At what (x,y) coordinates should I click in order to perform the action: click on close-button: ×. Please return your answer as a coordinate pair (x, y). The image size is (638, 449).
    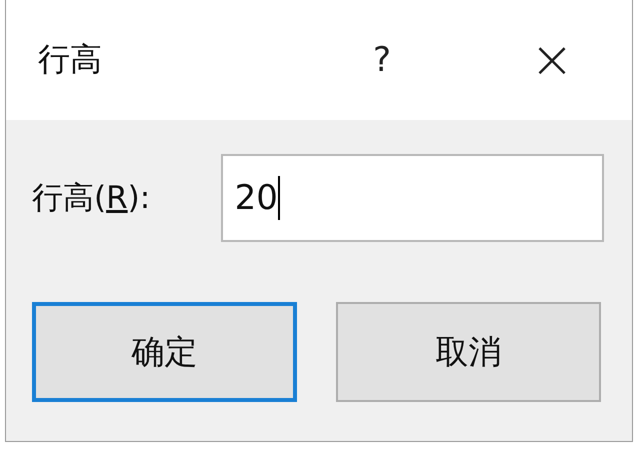
    Looking at the image, I should click on (552, 60).